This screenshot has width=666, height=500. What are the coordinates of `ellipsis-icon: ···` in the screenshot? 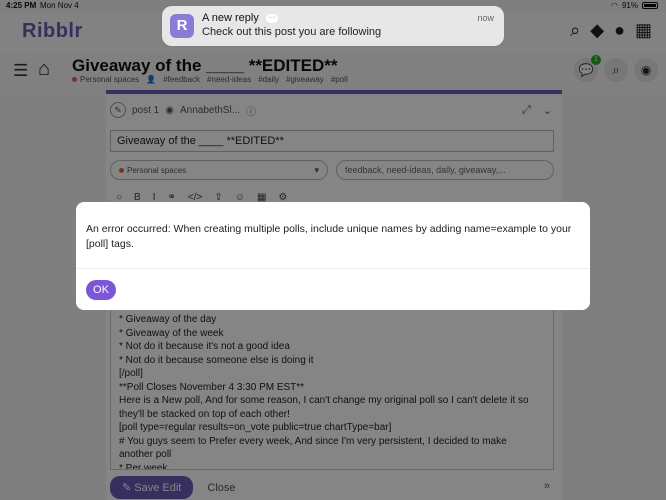 It's located at (271, 18).